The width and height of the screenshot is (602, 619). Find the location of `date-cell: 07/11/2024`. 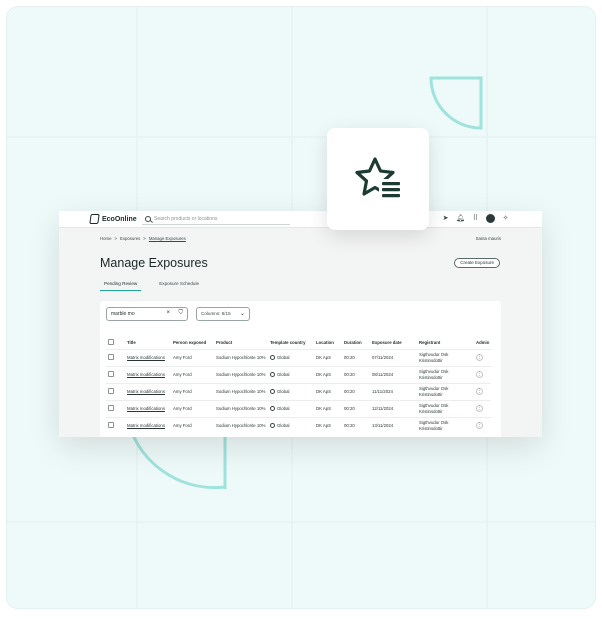

date-cell: 07/11/2024 is located at coordinates (393, 357).